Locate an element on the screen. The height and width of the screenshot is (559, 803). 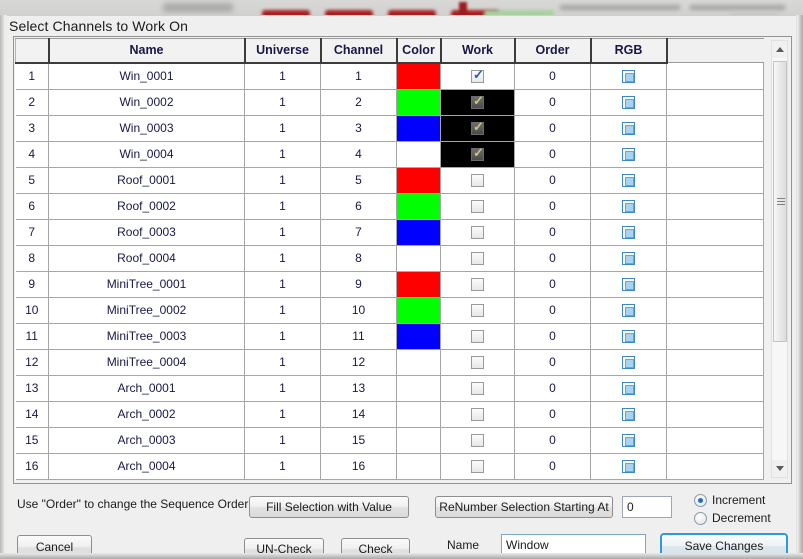
table-row: 4 Win_0004 1 4 ✓ 0 is located at coordinates (389, 154).